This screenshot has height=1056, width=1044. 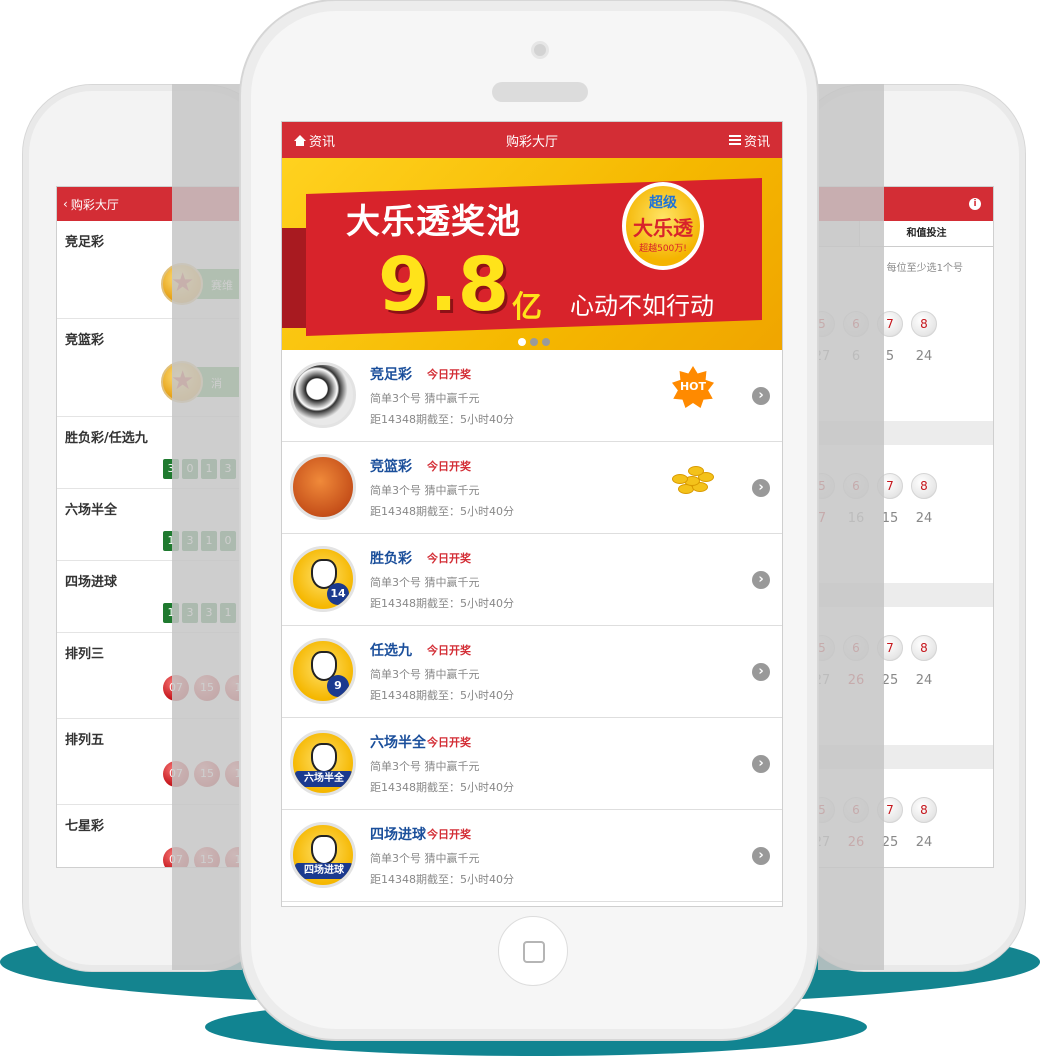 What do you see at coordinates (693, 387) in the screenshot?
I see `hot-badge: HOT` at bounding box center [693, 387].